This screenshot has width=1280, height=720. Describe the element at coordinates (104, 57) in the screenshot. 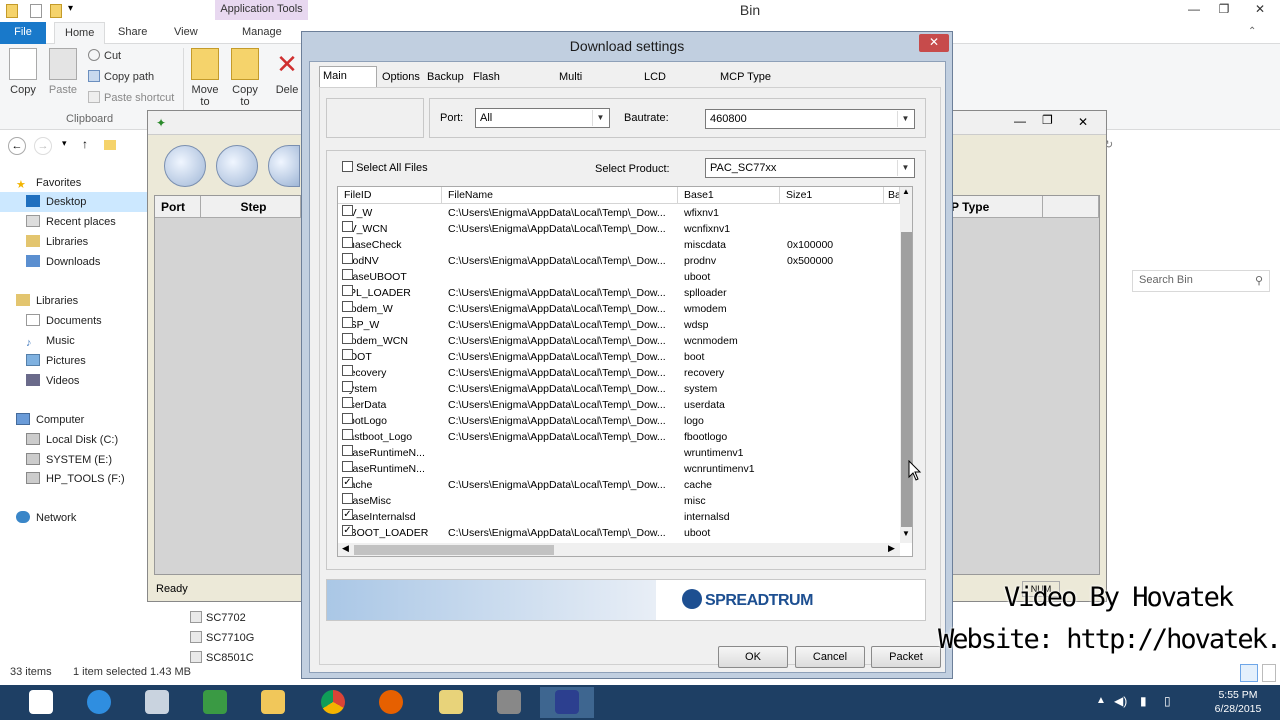

I see `cut-button: Cut` at that location.